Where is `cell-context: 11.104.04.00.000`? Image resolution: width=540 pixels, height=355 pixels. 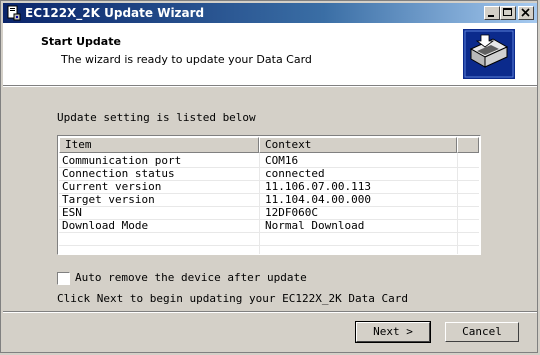
cell-context: 11.104.04.00.000 is located at coordinates (318, 199).